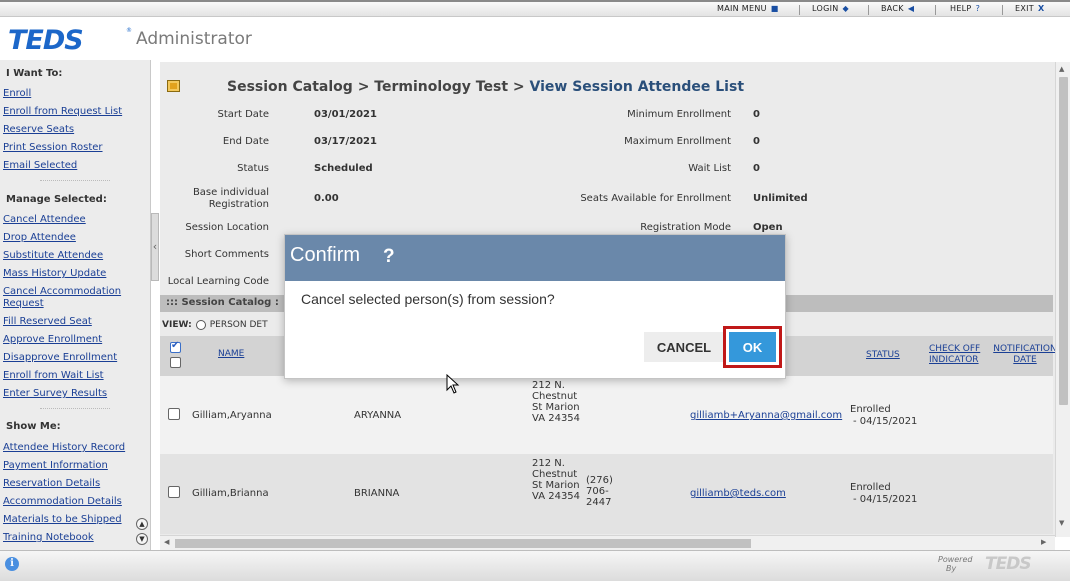 The width and height of the screenshot is (1070, 581). Describe the element at coordinates (1043, 542) in the screenshot. I see `scroll-right-icon: ▶` at that location.